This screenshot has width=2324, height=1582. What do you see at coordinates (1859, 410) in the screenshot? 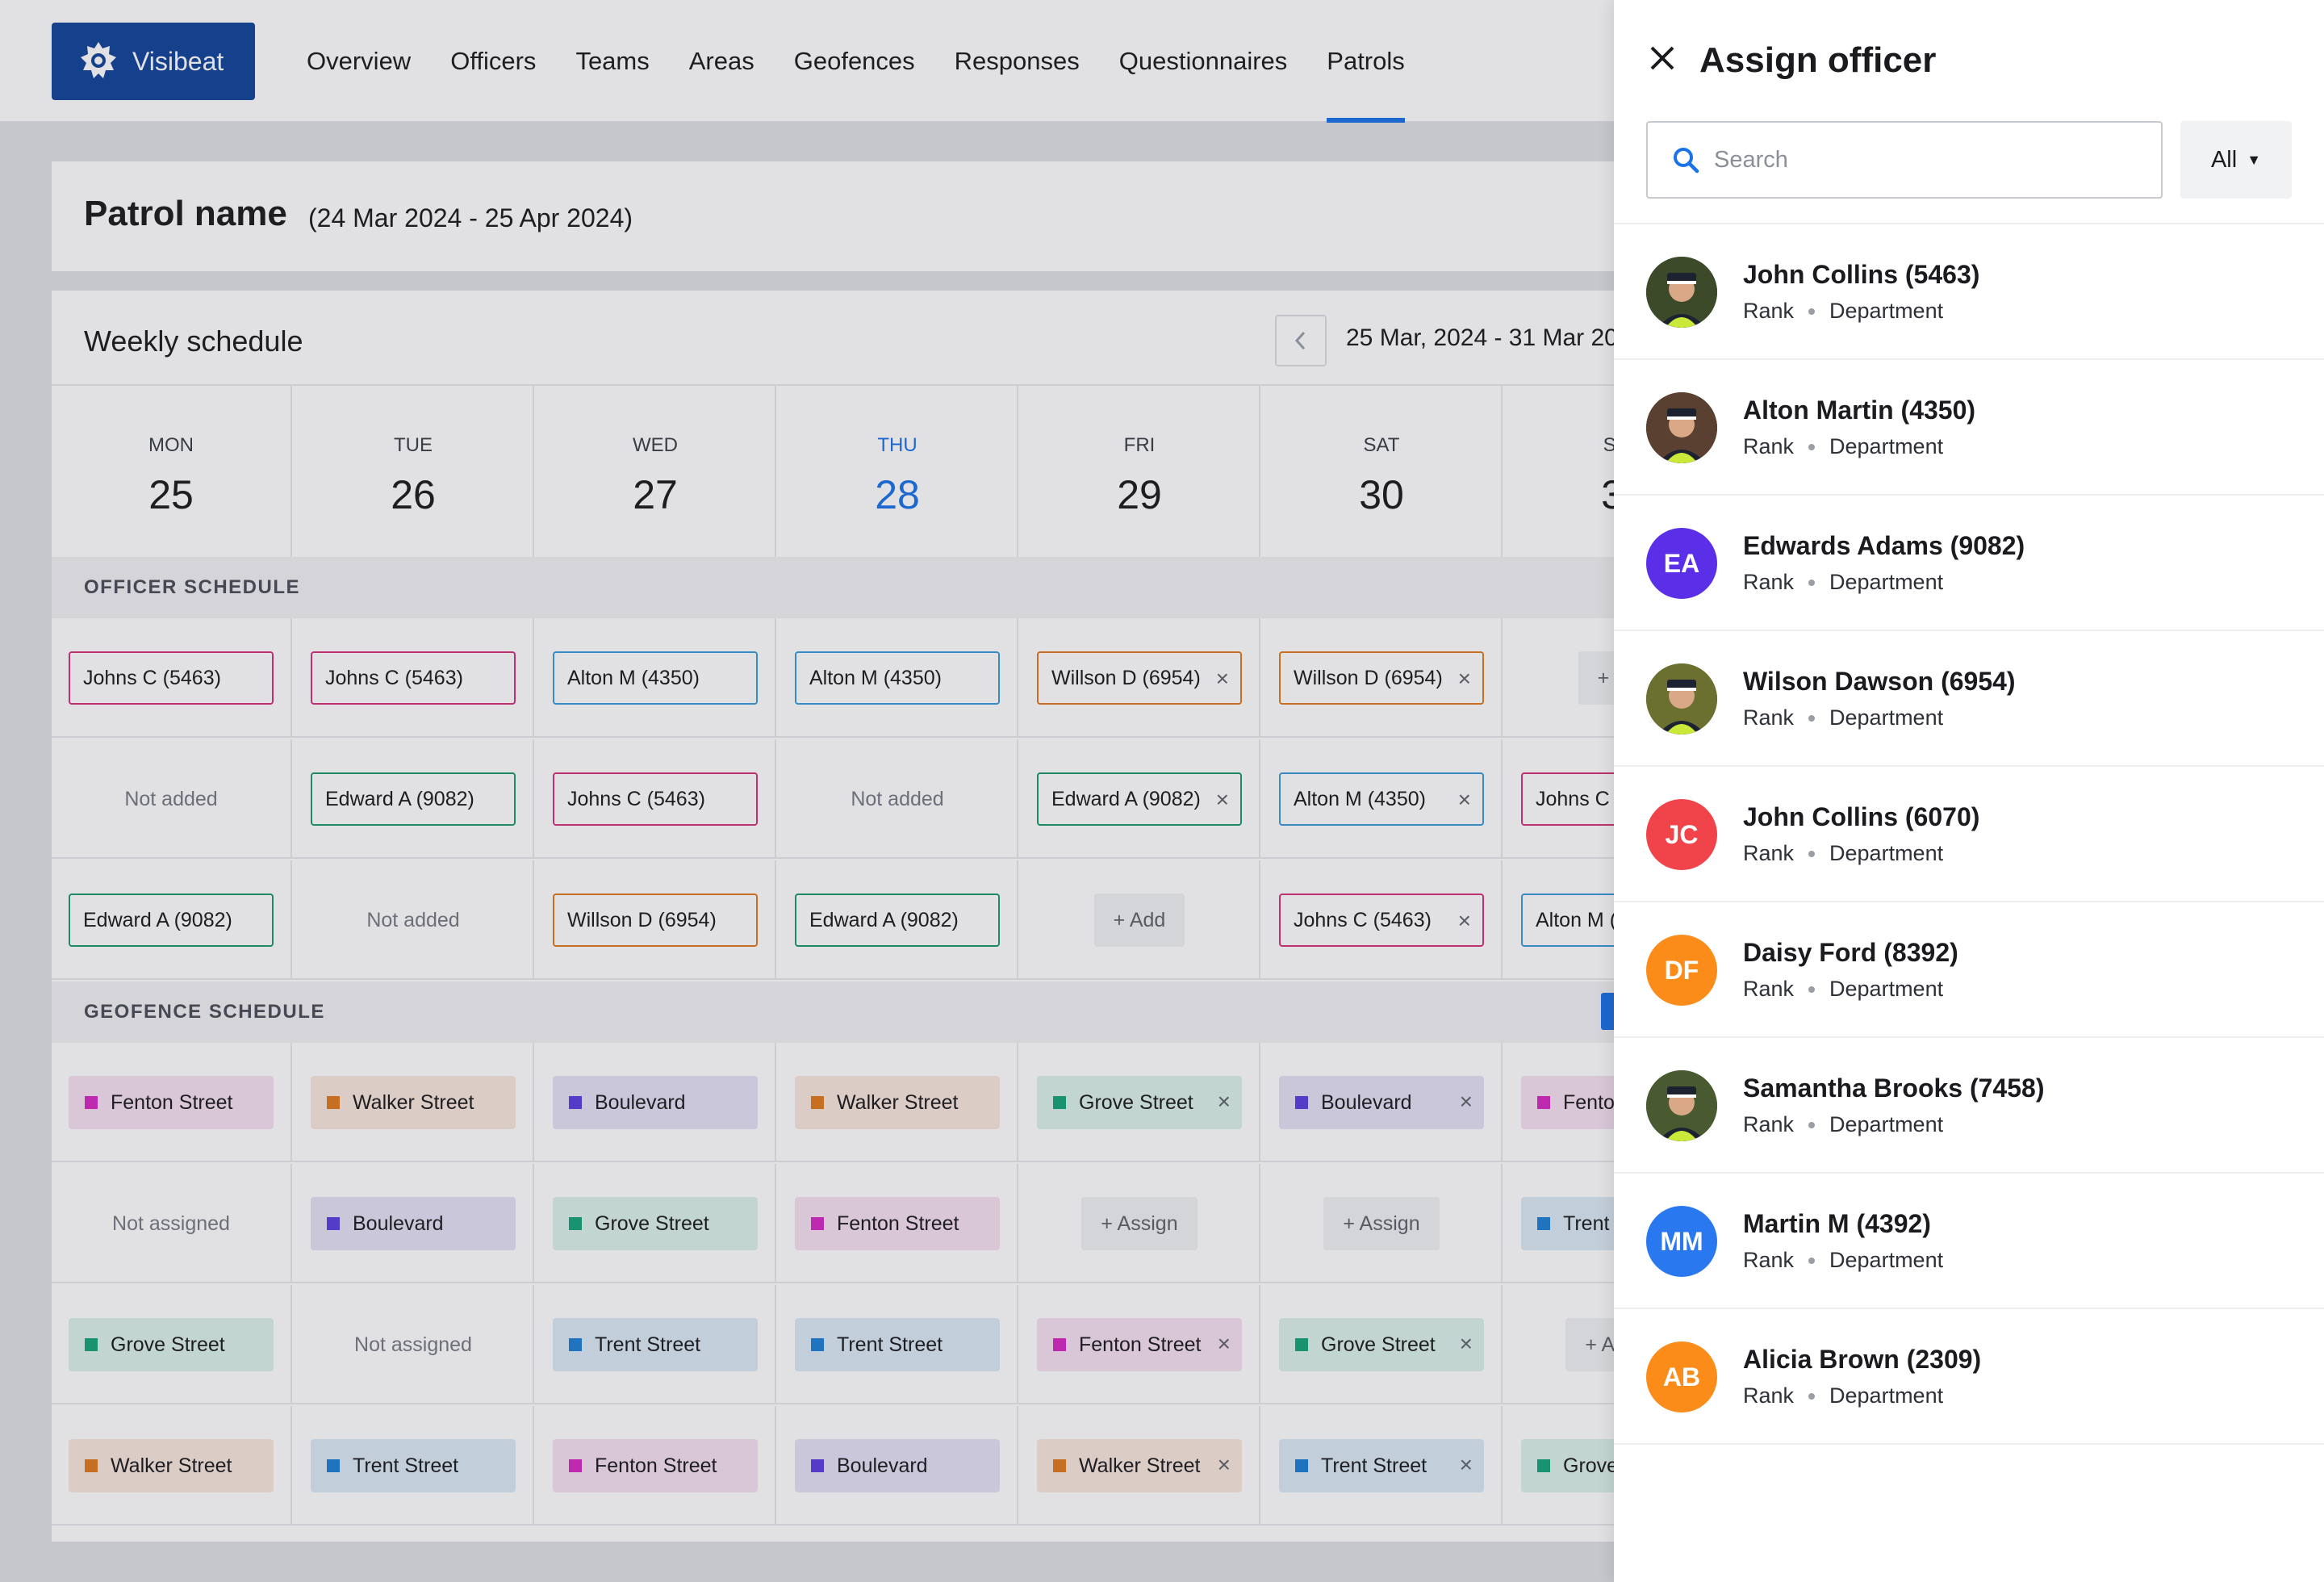
I see `officer-name: Alton Martin (4350)` at bounding box center [1859, 410].